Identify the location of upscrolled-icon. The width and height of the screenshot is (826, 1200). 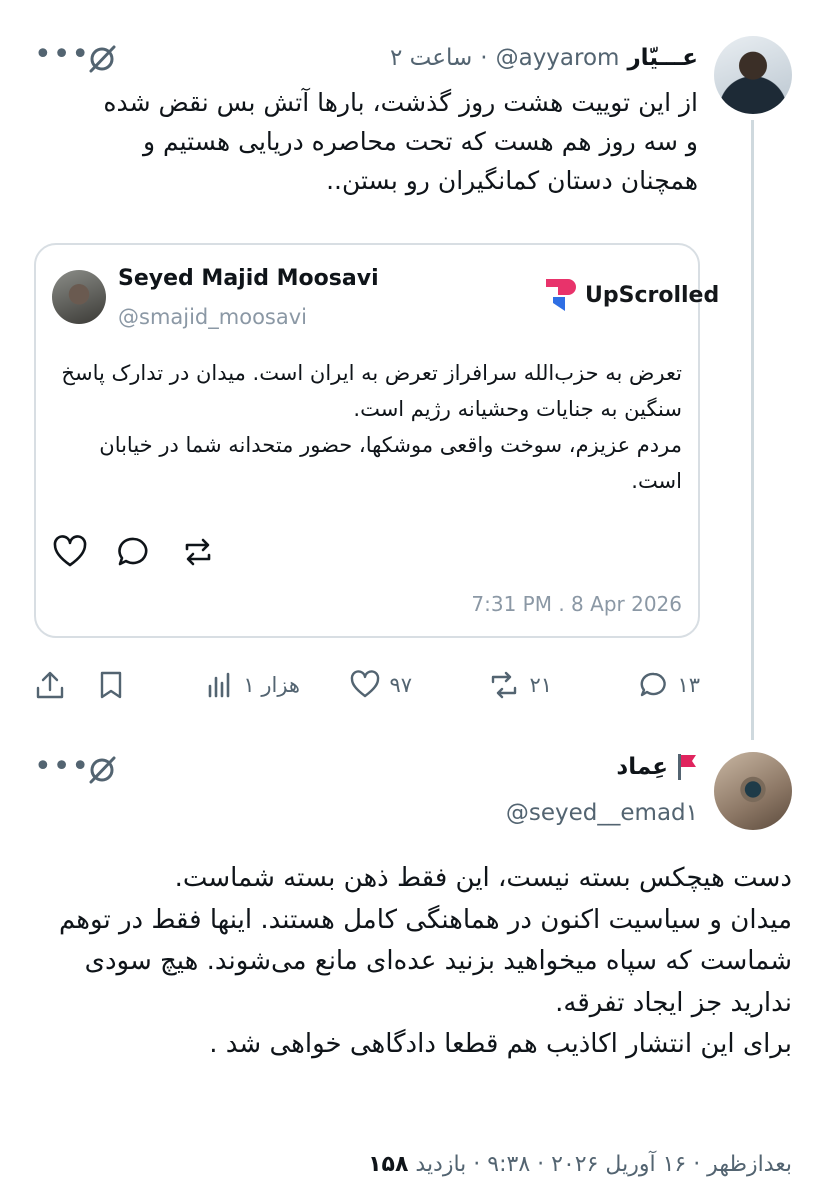
(561, 295).